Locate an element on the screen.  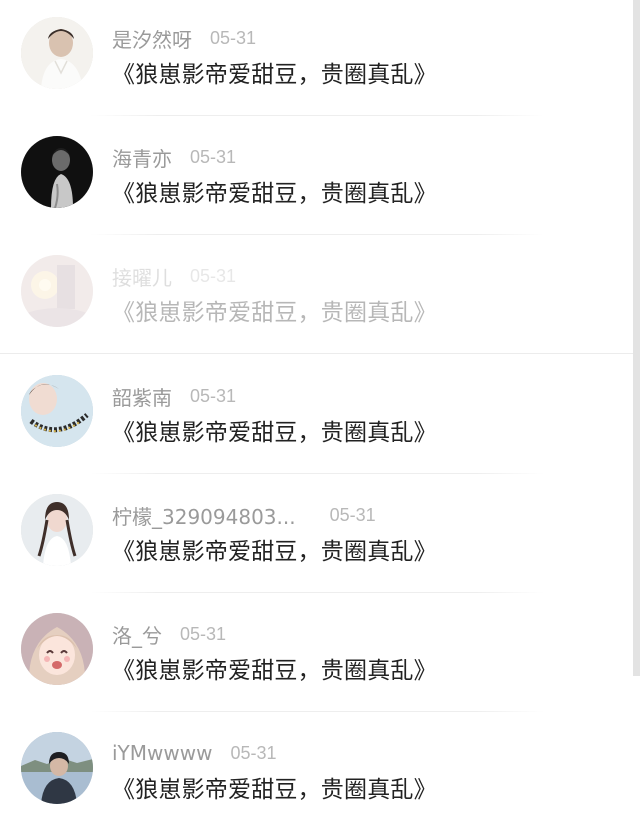
comment-item: 海青亦 05-31 《狼崽影帝爱甜豆，贵圈真乱》 is located at coordinates (316, 178).